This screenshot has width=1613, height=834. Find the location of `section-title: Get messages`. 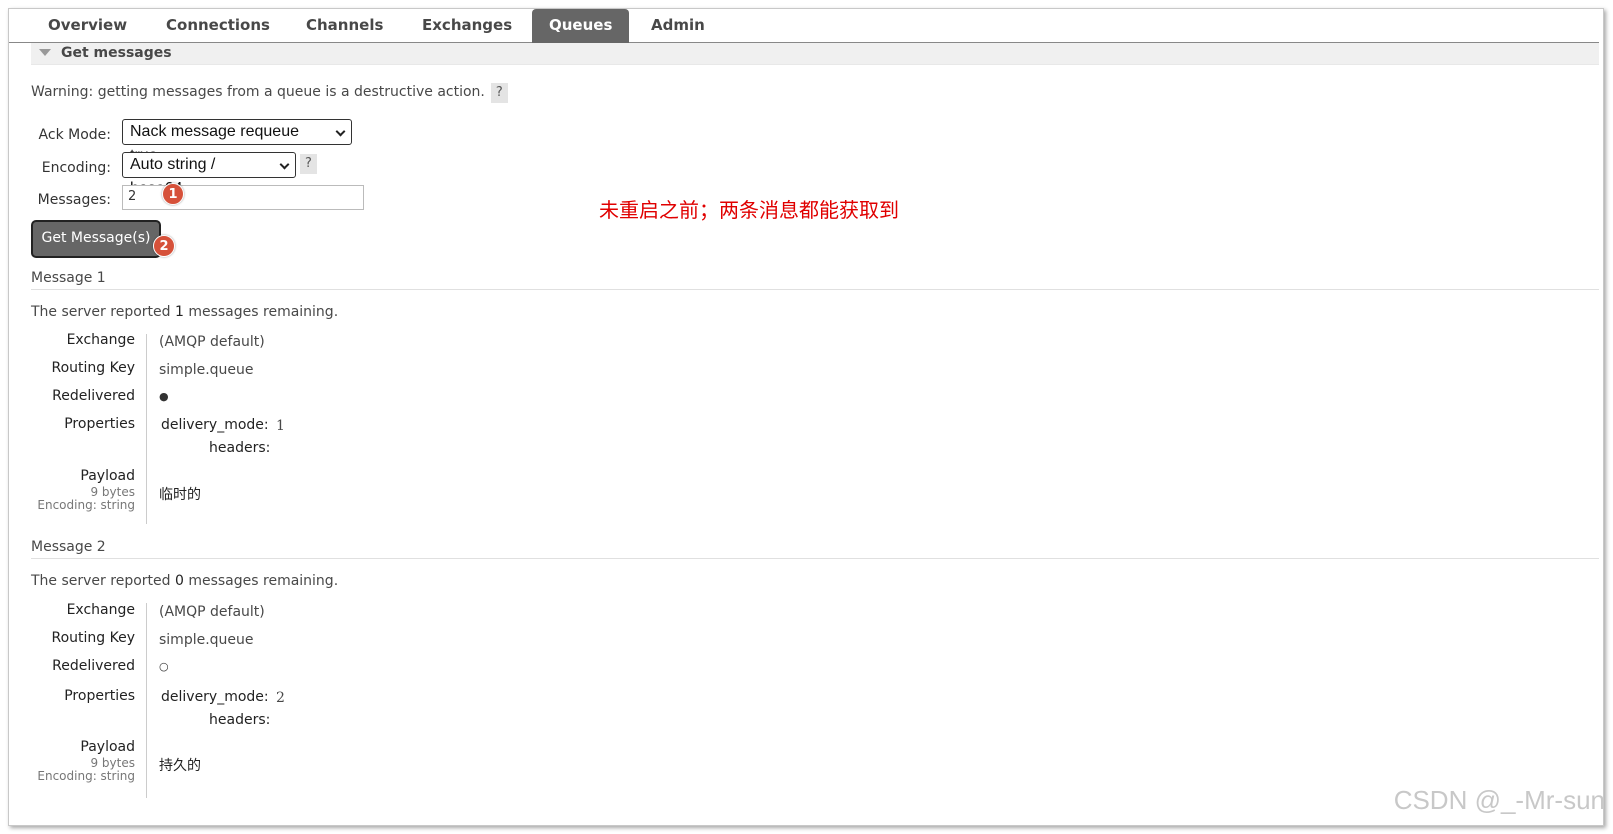

section-title: Get messages is located at coordinates (116, 53).